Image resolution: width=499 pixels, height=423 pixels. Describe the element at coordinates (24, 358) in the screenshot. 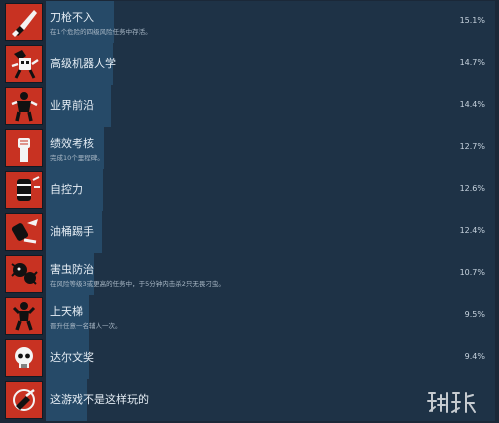

I see `skull-icon` at that location.